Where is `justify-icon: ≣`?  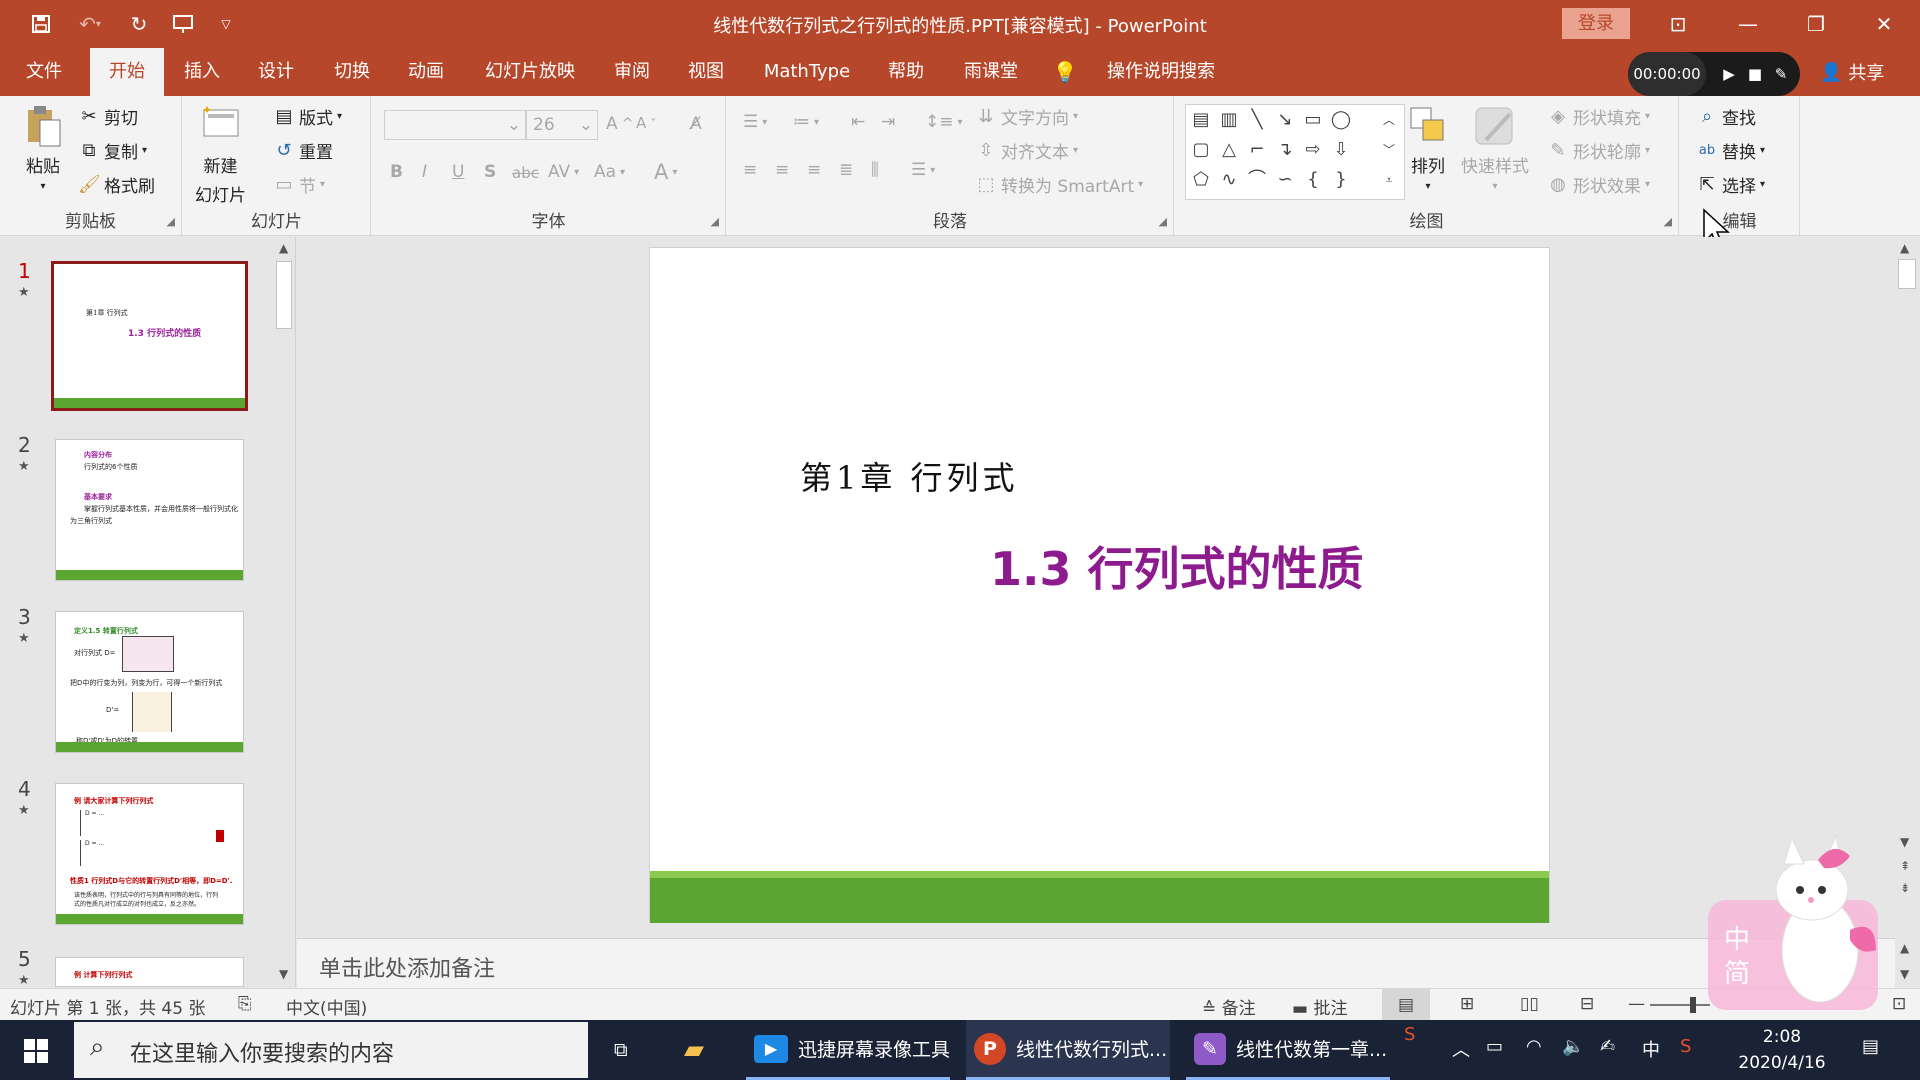 justify-icon: ≣ is located at coordinates (846, 170).